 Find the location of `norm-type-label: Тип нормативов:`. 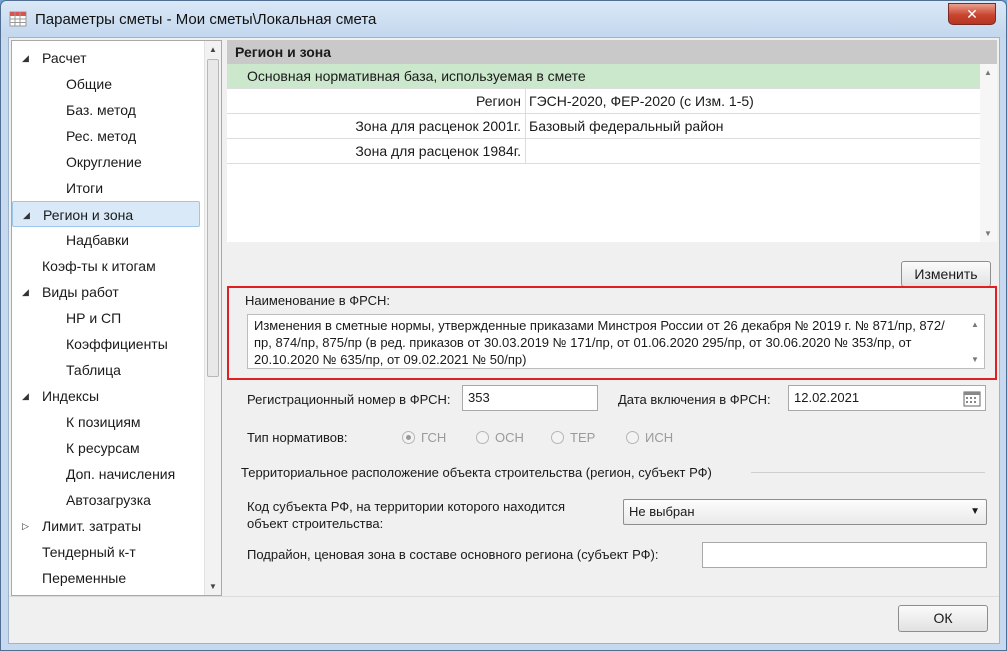

norm-type-label: Тип нормативов: is located at coordinates (297, 437).